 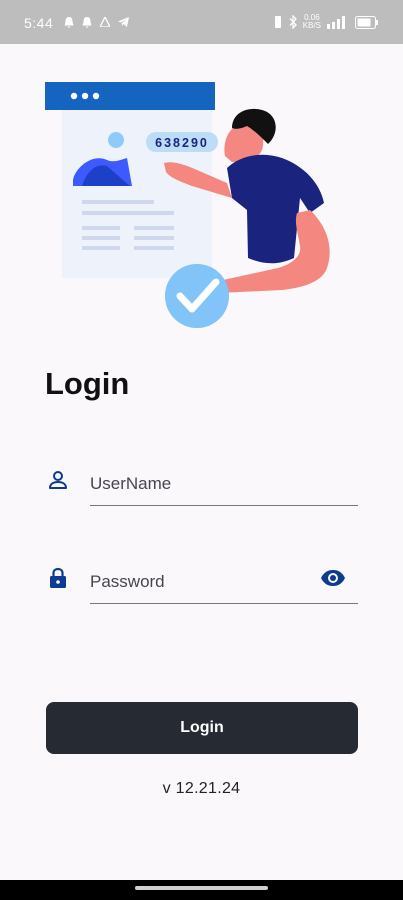 I want to click on network-unit: KB/S, so click(x=311, y=25).